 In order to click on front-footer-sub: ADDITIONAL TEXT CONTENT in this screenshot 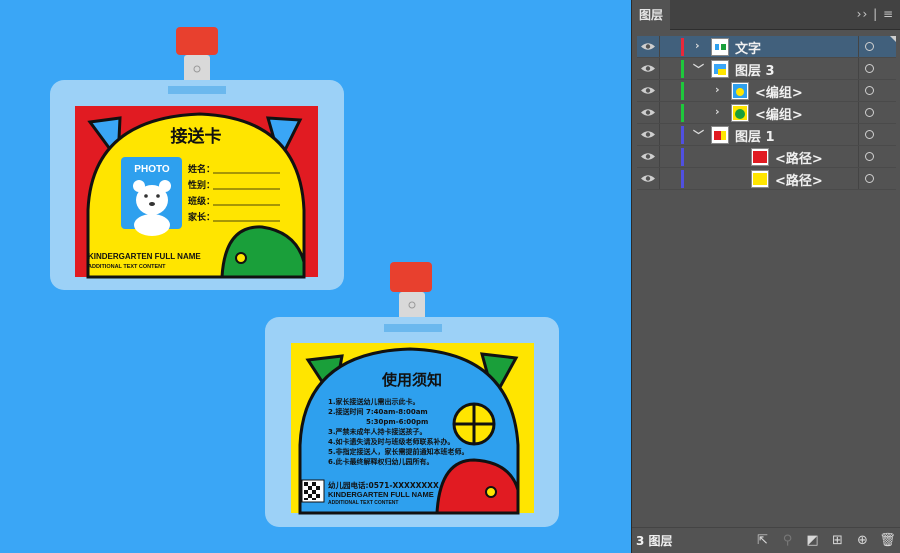, I will do `click(127, 267)`.